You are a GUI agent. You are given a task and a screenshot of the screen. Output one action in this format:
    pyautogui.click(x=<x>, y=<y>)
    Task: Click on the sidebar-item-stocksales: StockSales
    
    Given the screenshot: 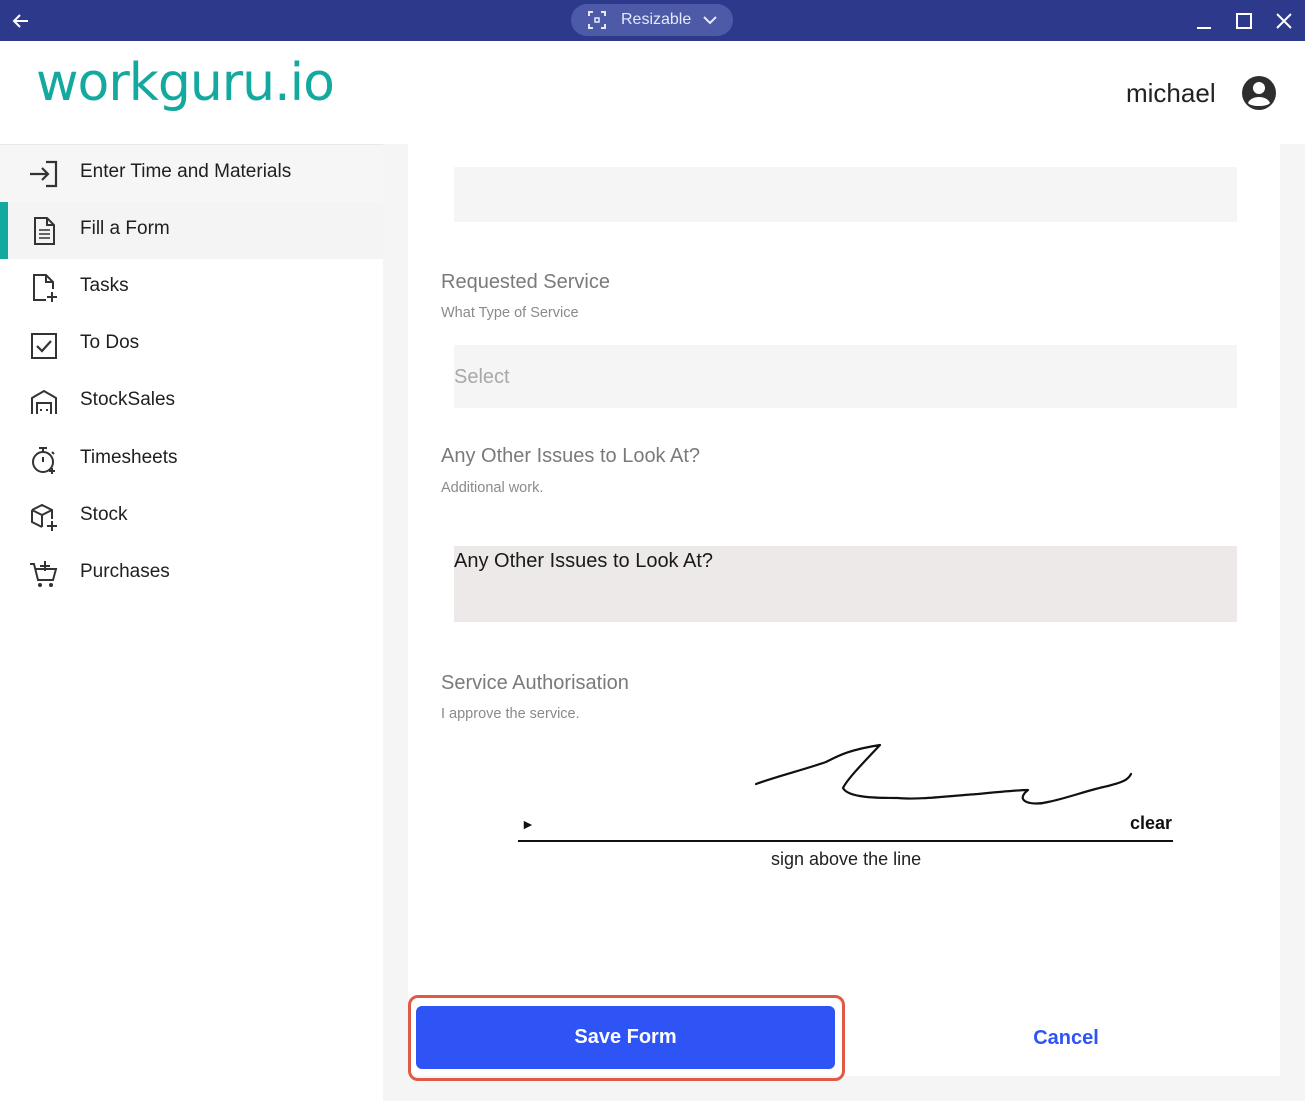 What is the action you would take?
    pyautogui.click(x=191, y=401)
    